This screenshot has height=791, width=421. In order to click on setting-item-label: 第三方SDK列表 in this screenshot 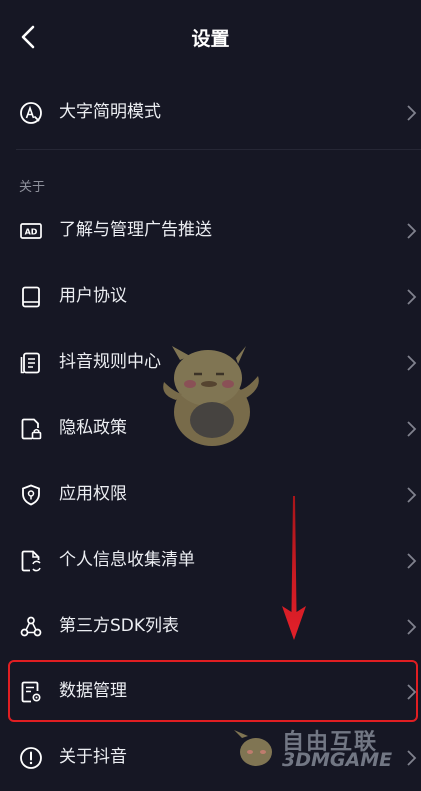, I will do `click(119, 626)`.